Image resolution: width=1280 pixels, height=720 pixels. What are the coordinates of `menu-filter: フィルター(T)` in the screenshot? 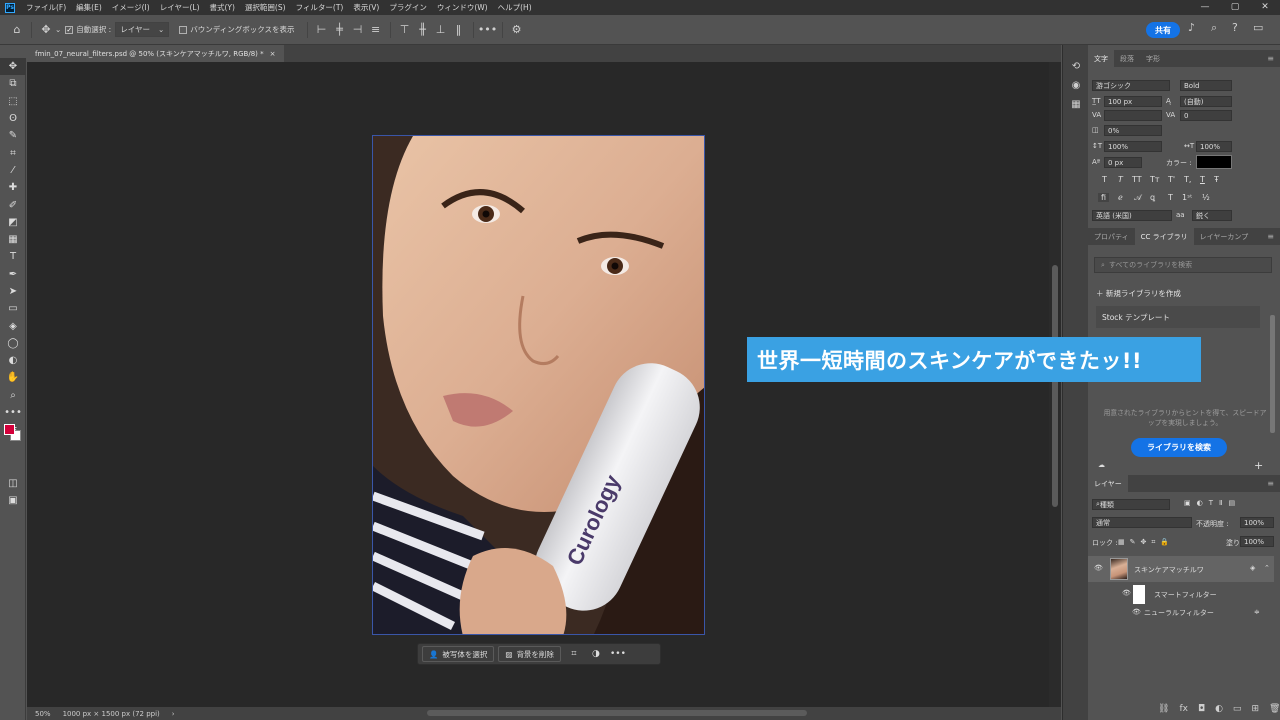 It's located at (320, 7).